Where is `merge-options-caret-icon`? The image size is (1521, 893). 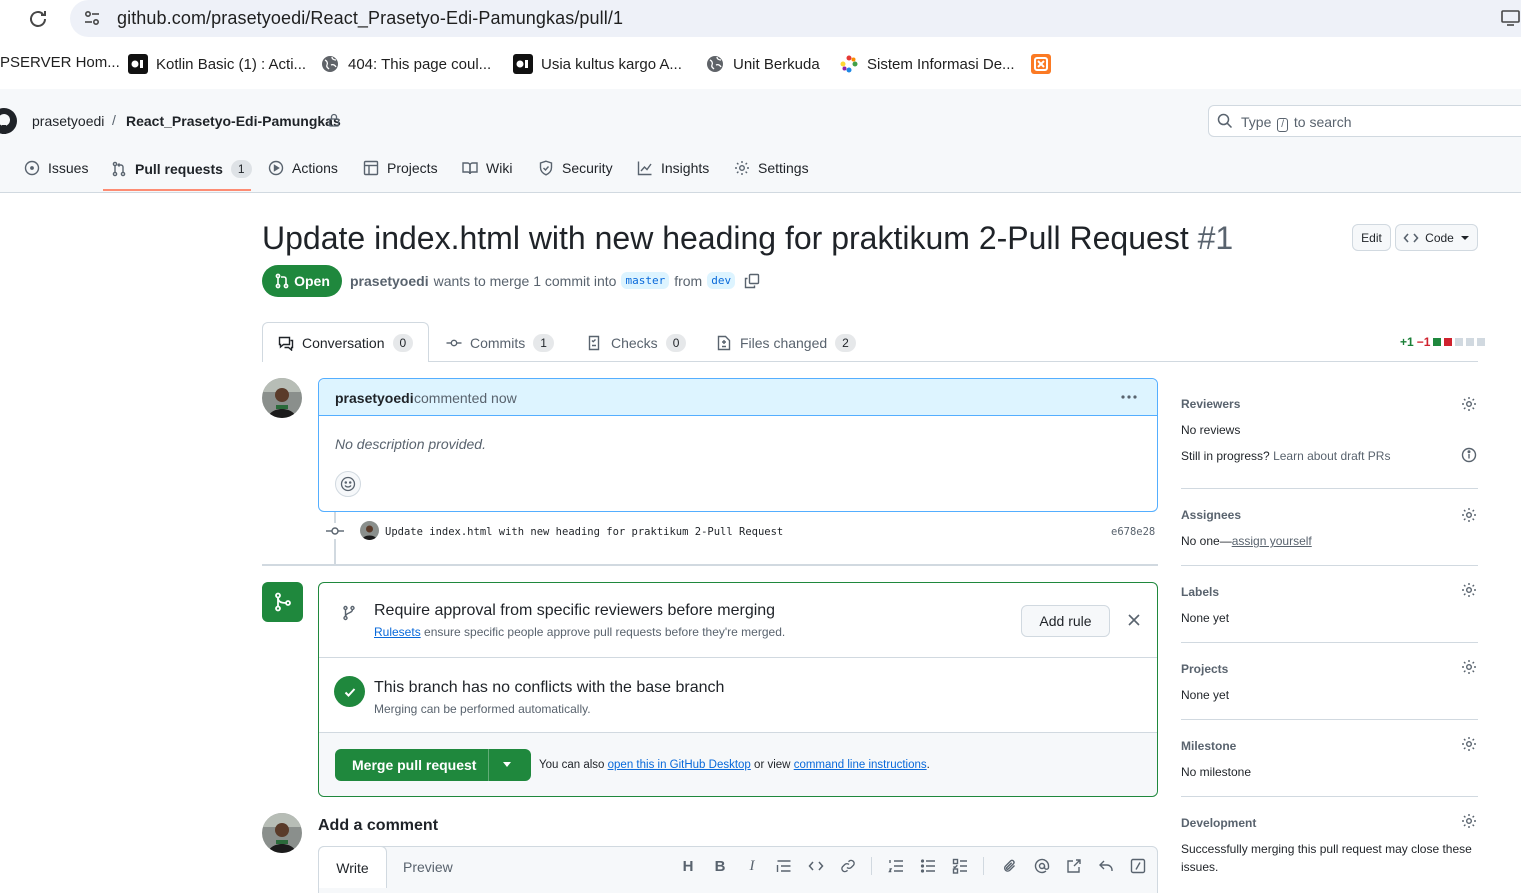 merge-options-caret-icon is located at coordinates (507, 764).